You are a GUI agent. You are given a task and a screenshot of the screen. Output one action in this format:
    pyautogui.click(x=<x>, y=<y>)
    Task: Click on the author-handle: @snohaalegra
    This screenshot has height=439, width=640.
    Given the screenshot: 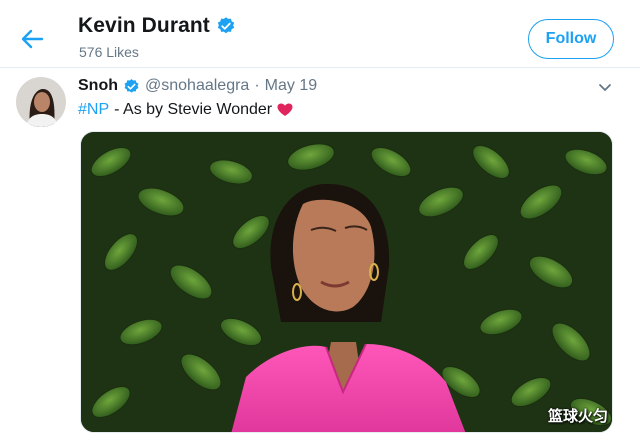 What is the action you would take?
    pyautogui.click(x=197, y=86)
    